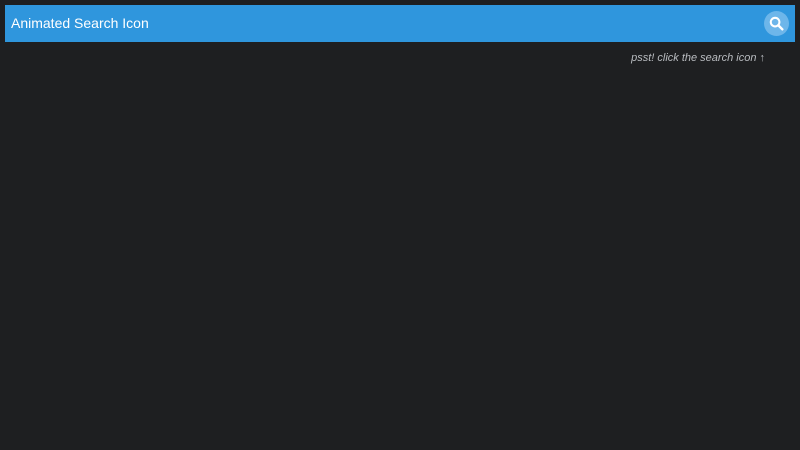 The image size is (800, 450). What do you see at coordinates (80, 23) in the screenshot?
I see `page-title: Animated Search Icon` at bounding box center [80, 23].